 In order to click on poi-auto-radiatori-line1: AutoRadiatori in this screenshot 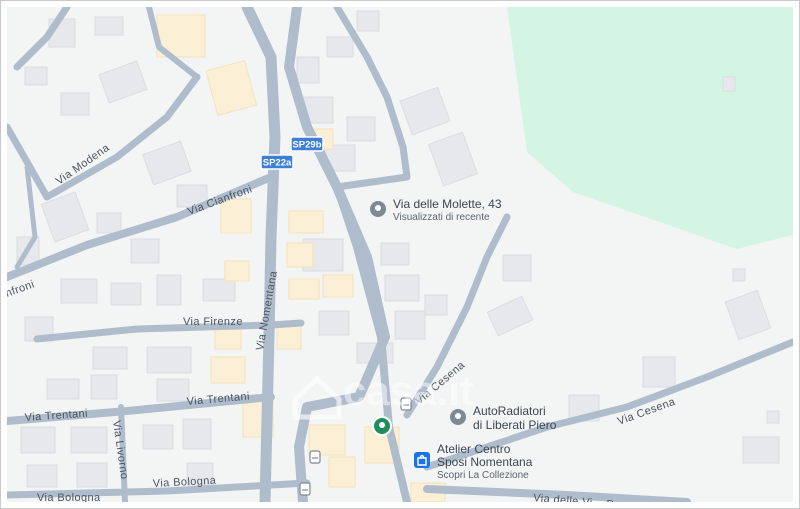, I will do `click(509, 411)`.